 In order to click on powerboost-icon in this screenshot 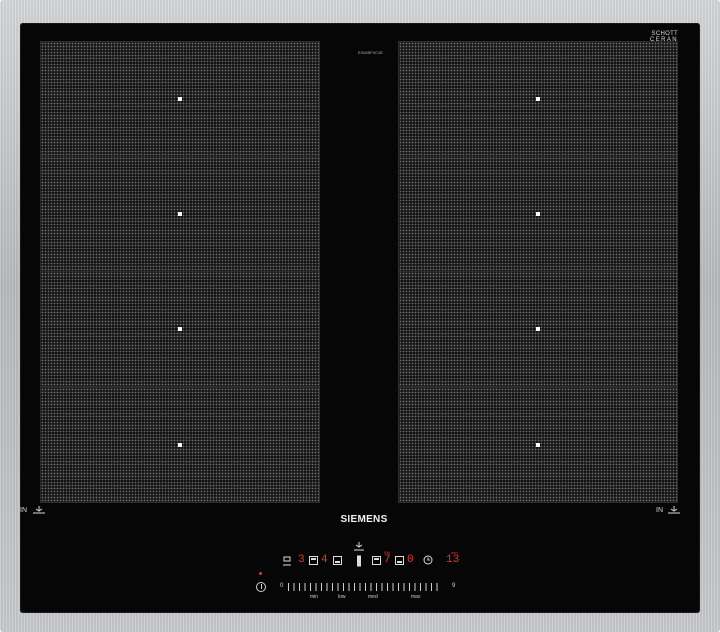, I will do `click(359, 546)`.